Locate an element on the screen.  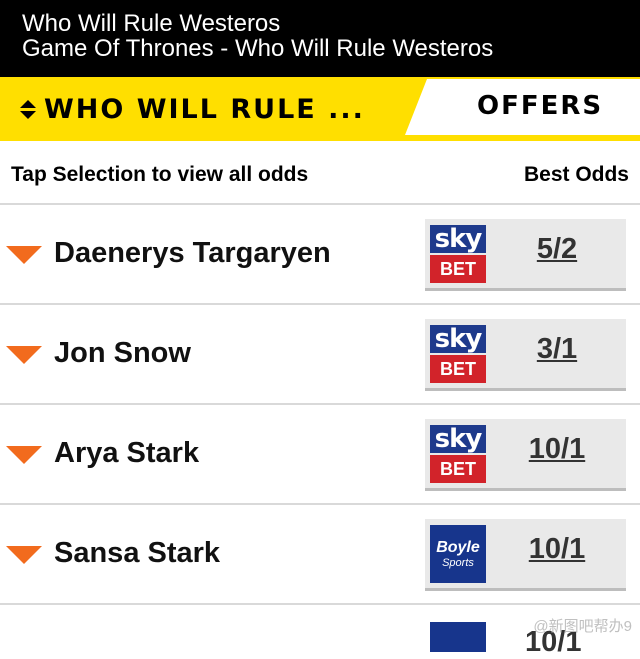
page-subtitle: Game Of Thrones - Who Will Rule Westeros is located at coordinates (258, 48).